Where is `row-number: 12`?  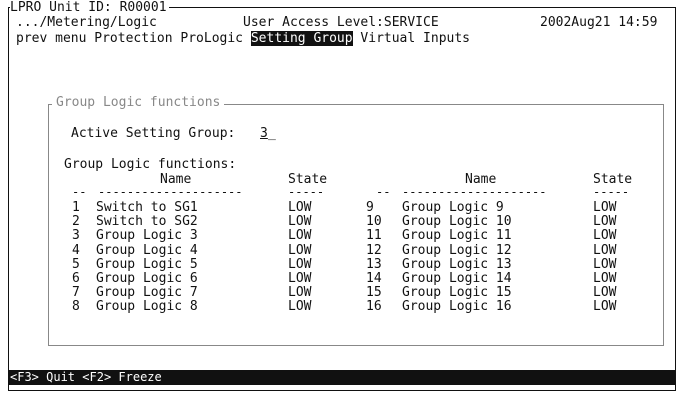
row-number: 12 is located at coordinates (374, 250).